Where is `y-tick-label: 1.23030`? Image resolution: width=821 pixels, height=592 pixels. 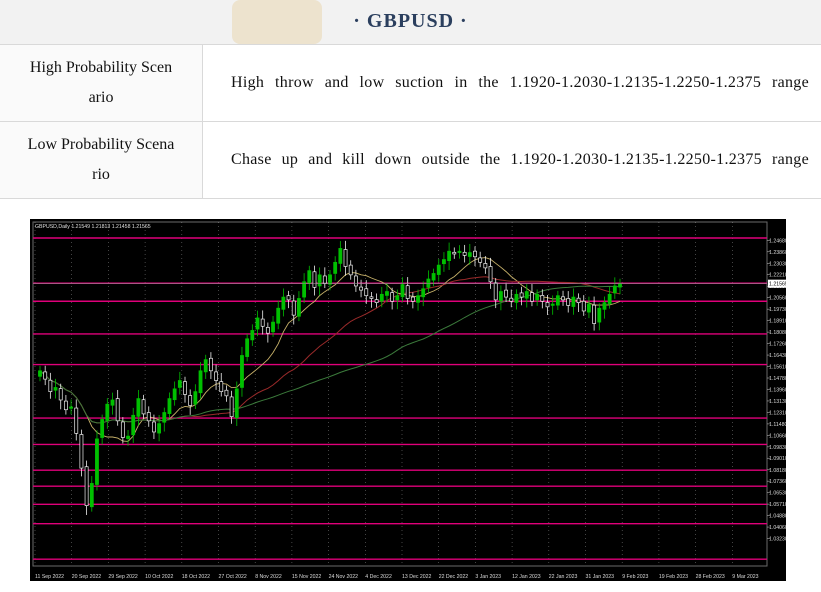
y-tick-label: 1.23030 is located at coordinates (777, 264).